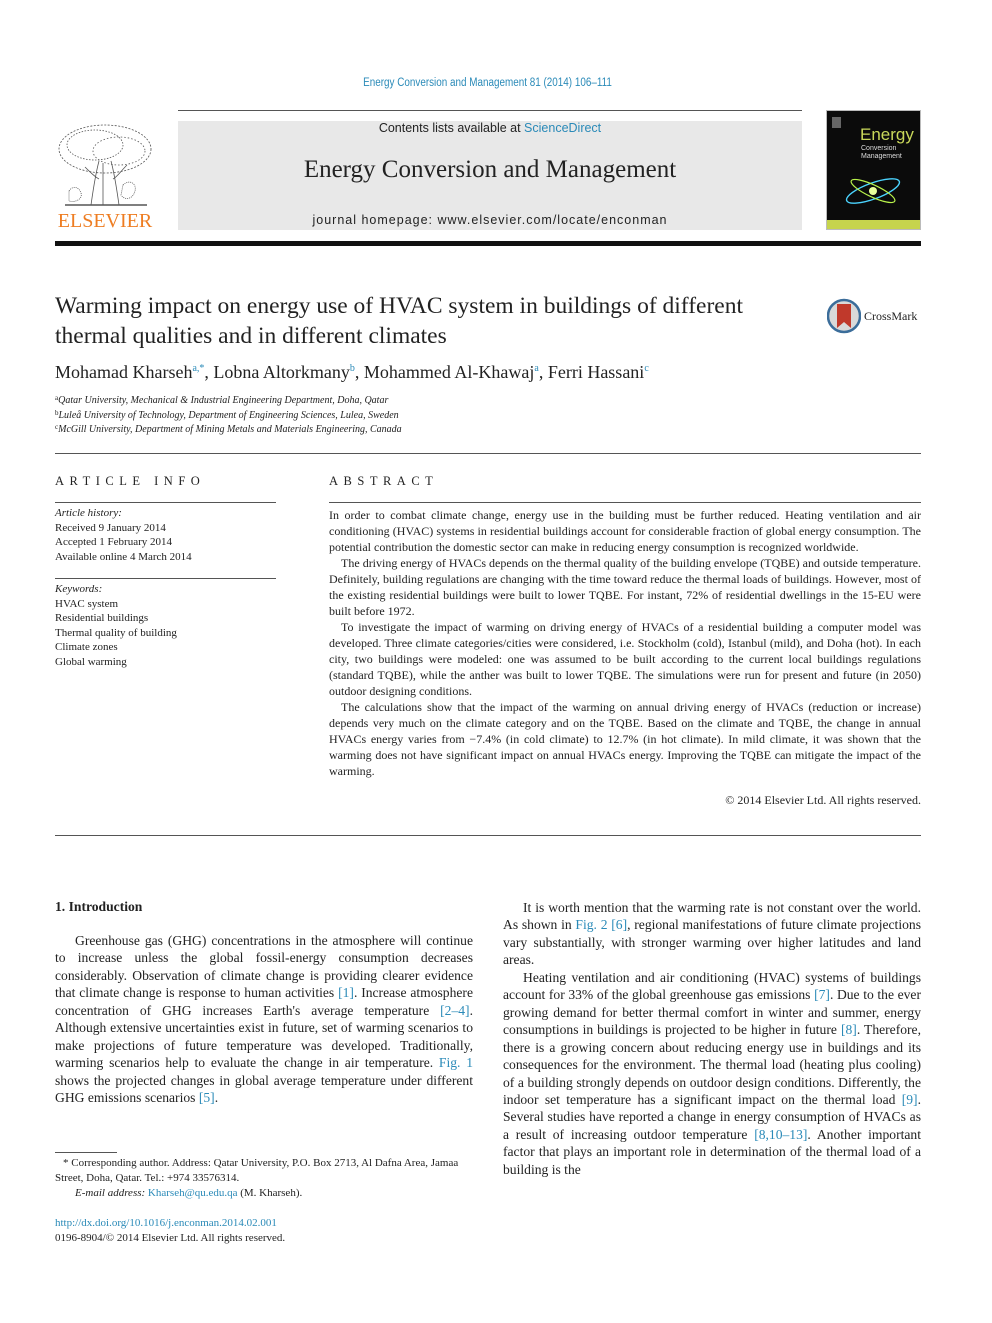  Describe the element at coordinates (873, 191) in the screenshot. I see `cover-glow-graphic-icon` at that location.